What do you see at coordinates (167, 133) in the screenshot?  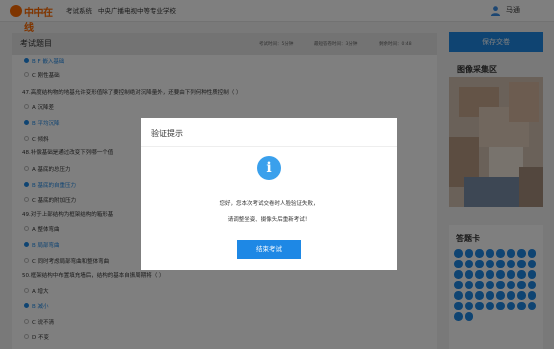 I see `dialog-title: 验证提示` at bounding box center [167, 133].